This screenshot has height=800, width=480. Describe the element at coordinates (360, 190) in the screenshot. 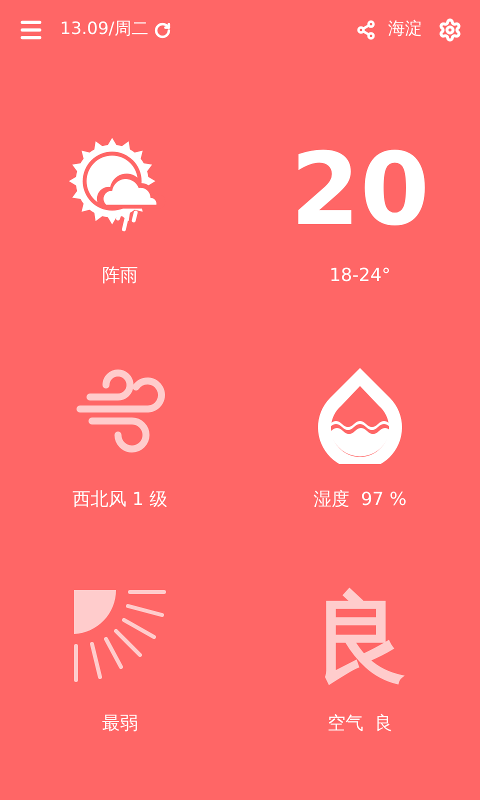

I see `temperature-value: 20` at that location.